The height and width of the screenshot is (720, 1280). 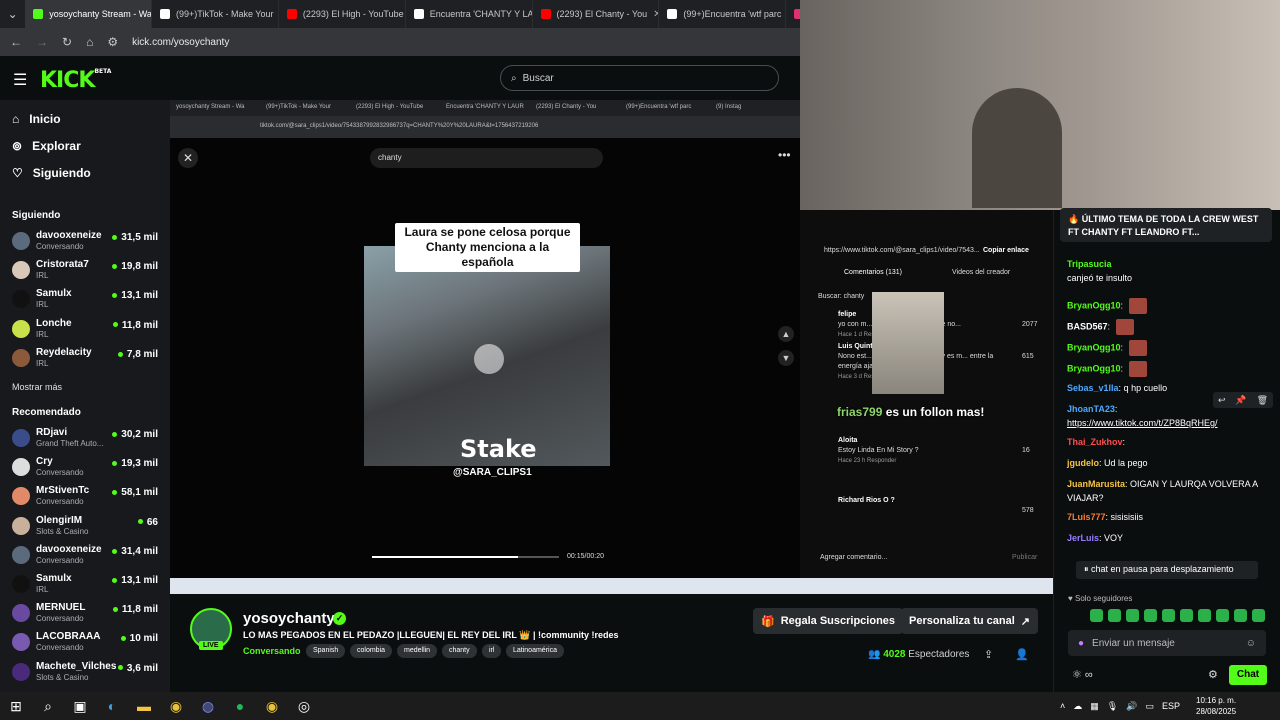 What do you see at coordinates (1251, 643) in the screenshot?
I see `emoji-icon: ☺` at bounding box center [1251, 643].